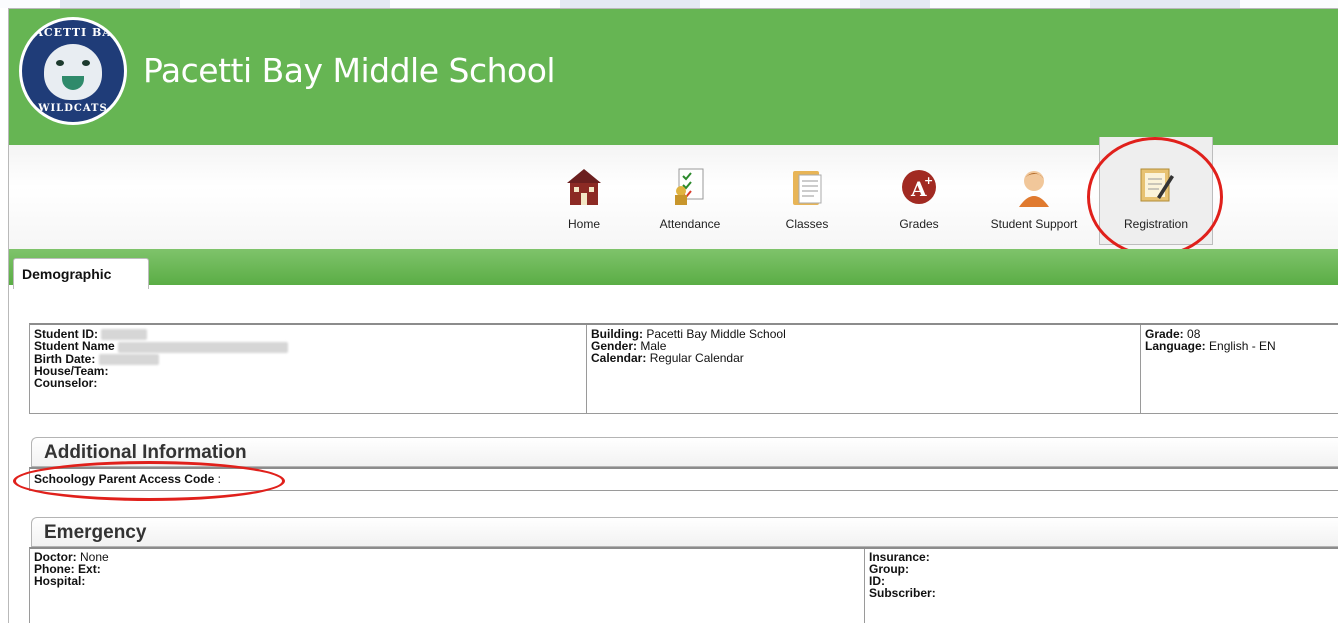 Image resolution: width=1338 pixels, height=623 pixels. I want to click on nav-classes-label: Classes, so click(807, 224).